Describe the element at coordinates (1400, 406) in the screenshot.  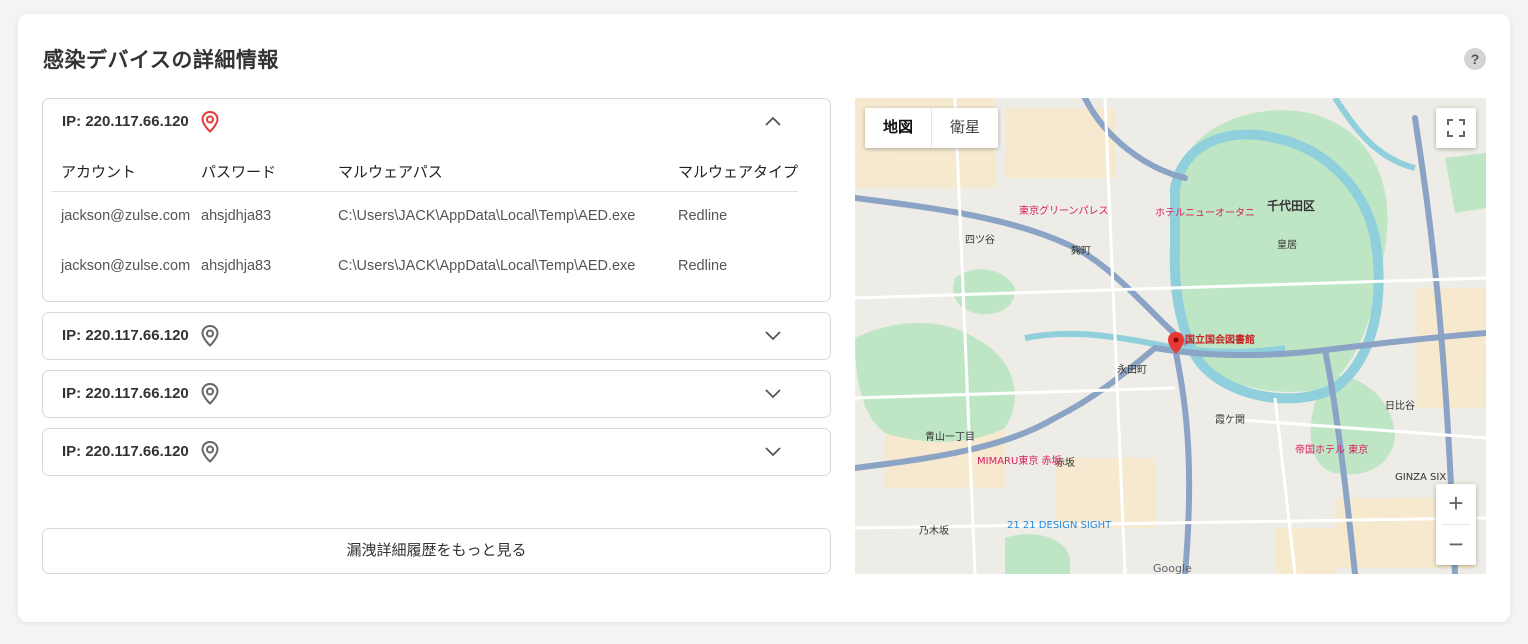
I see `map-label-hibiya: 日比谷` at that location.